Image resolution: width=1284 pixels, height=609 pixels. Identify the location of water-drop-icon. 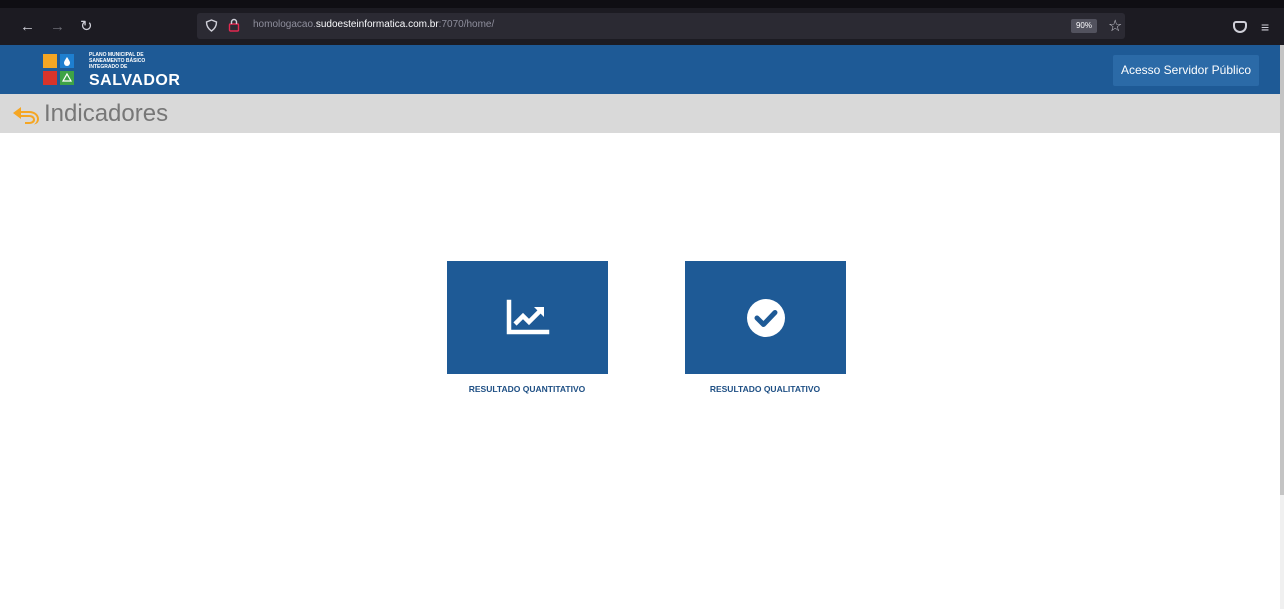
(67, 61).